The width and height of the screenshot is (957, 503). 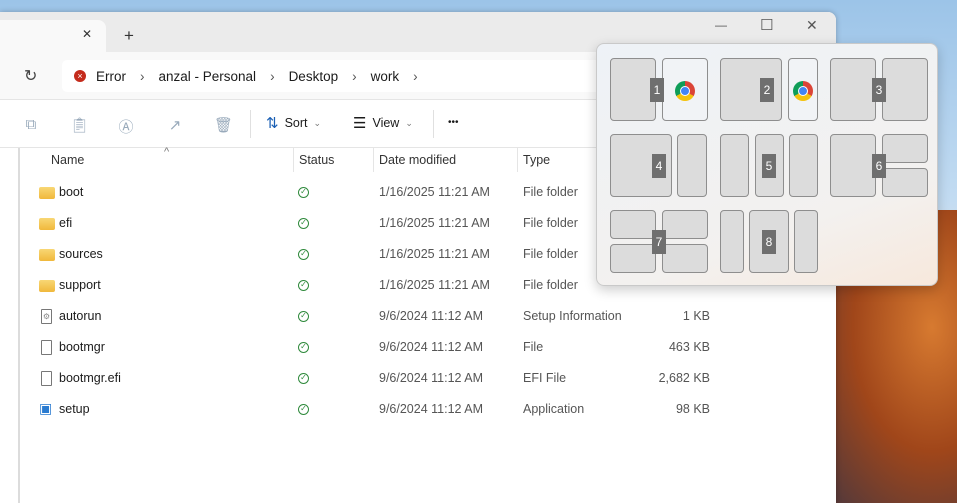 I want to click on file-name: support, so click(x=80, y=285).